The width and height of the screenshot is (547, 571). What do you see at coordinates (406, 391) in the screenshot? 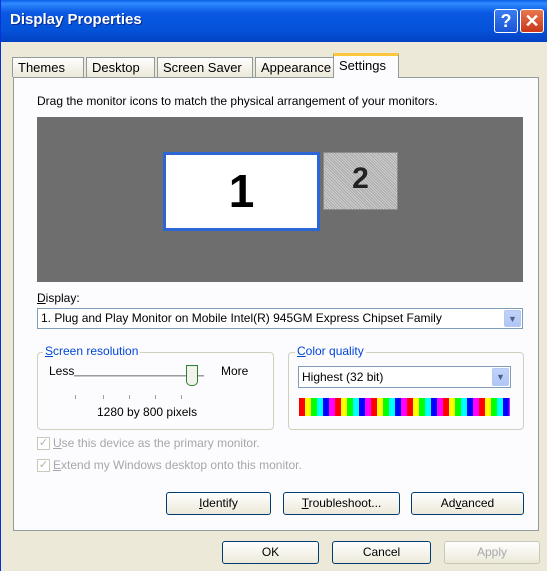
I see `color-quality-group` at bounding box center [406, 391].